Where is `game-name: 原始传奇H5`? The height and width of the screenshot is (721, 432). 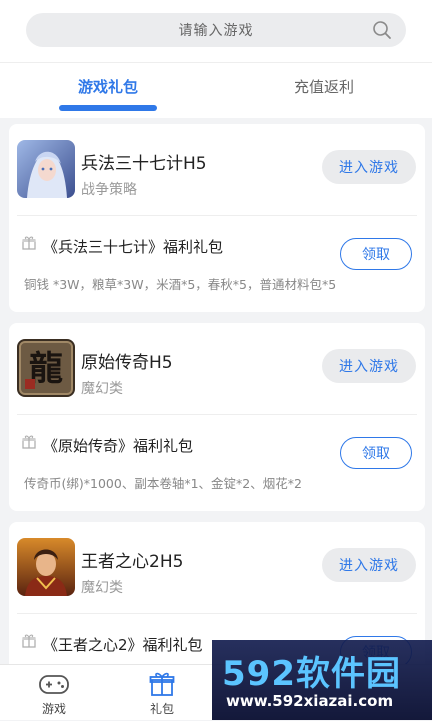 game-name: 原始传奇H5 is located at coordinates (127, 363).